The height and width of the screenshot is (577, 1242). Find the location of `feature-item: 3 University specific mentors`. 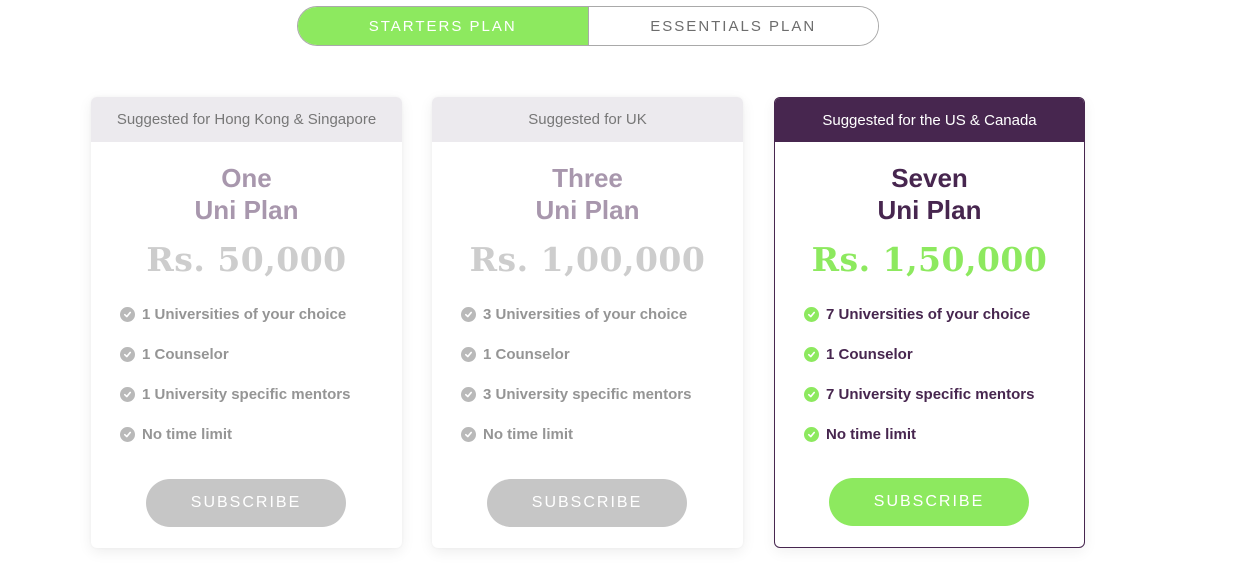

feature-item: 3 University specific mentors is located at coordinates (602, 394).